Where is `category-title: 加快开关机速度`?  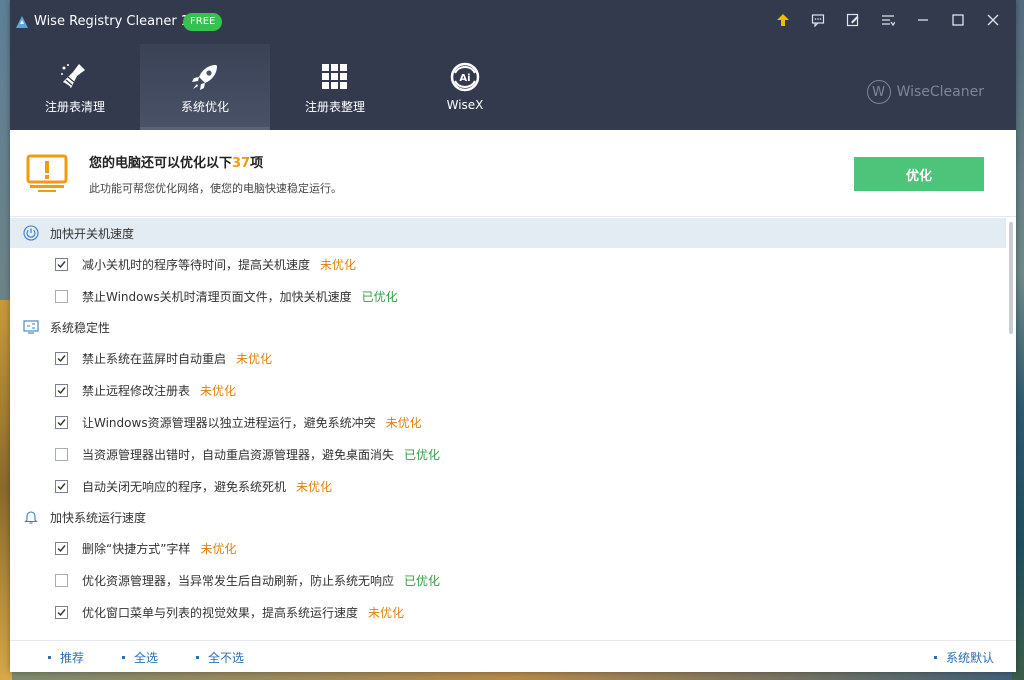
category-title: 加快开关机速度 is located at coordinates (92, 233).